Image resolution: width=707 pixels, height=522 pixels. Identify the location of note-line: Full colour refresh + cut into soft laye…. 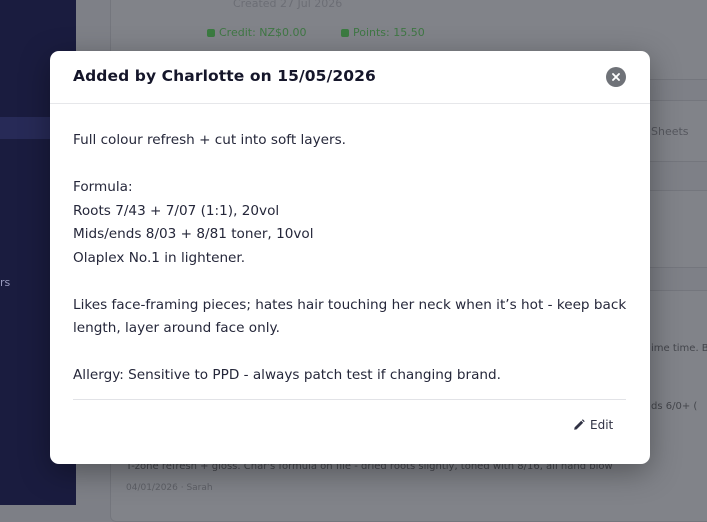
(210, 140).